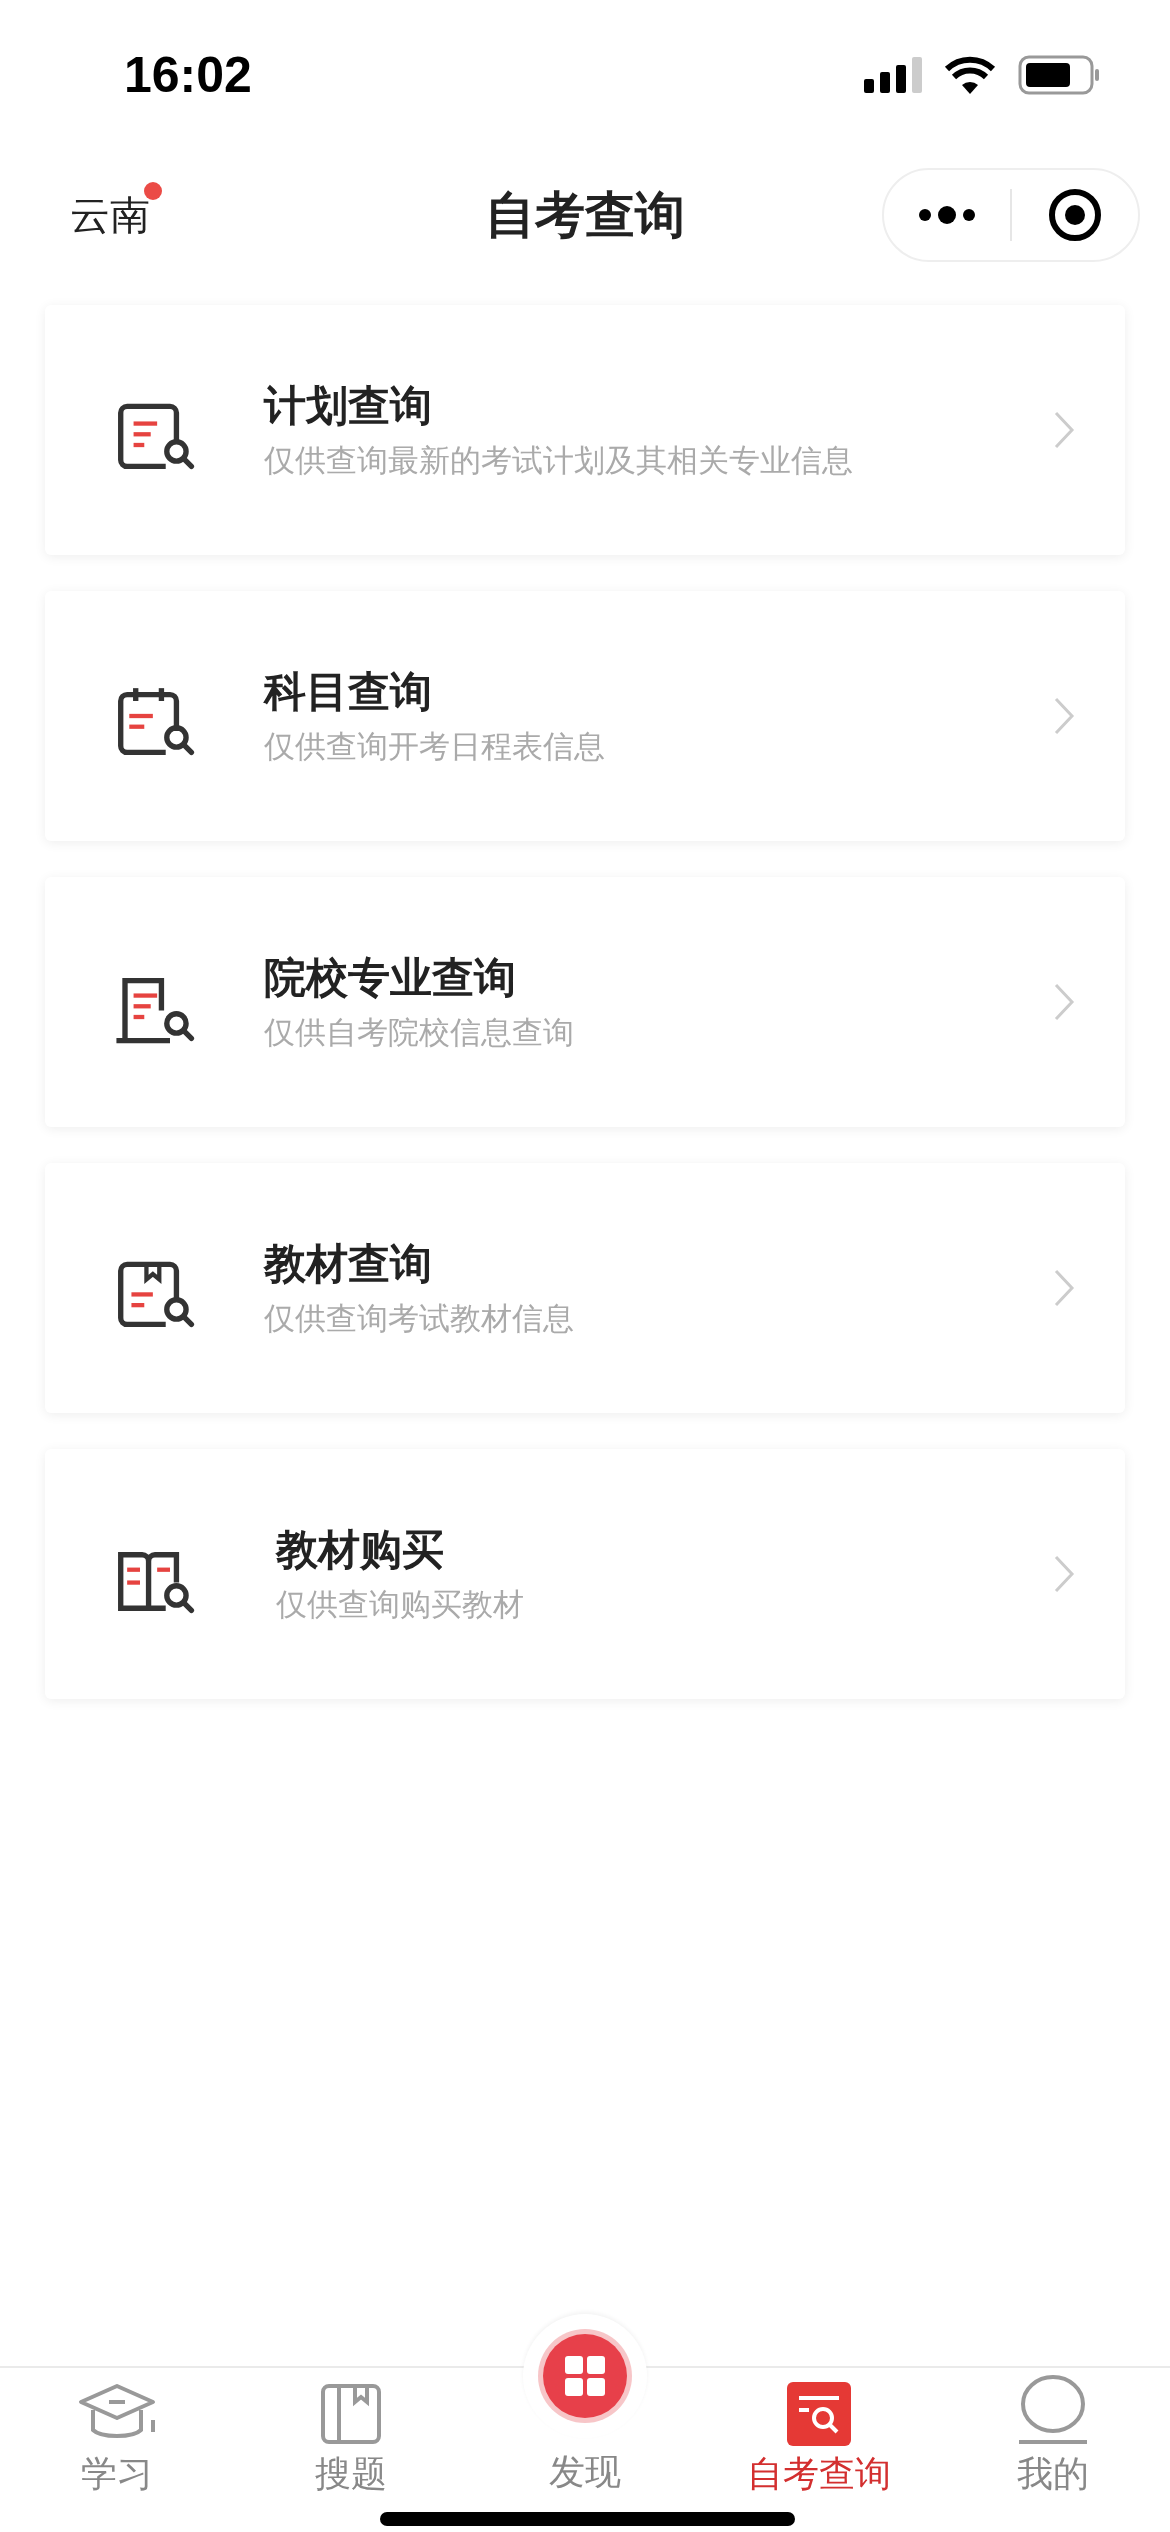  What do you see at coordinates (348, 692) in the screenshot?
I see `card-title: 科目查询` at bounding box center [348, 692].